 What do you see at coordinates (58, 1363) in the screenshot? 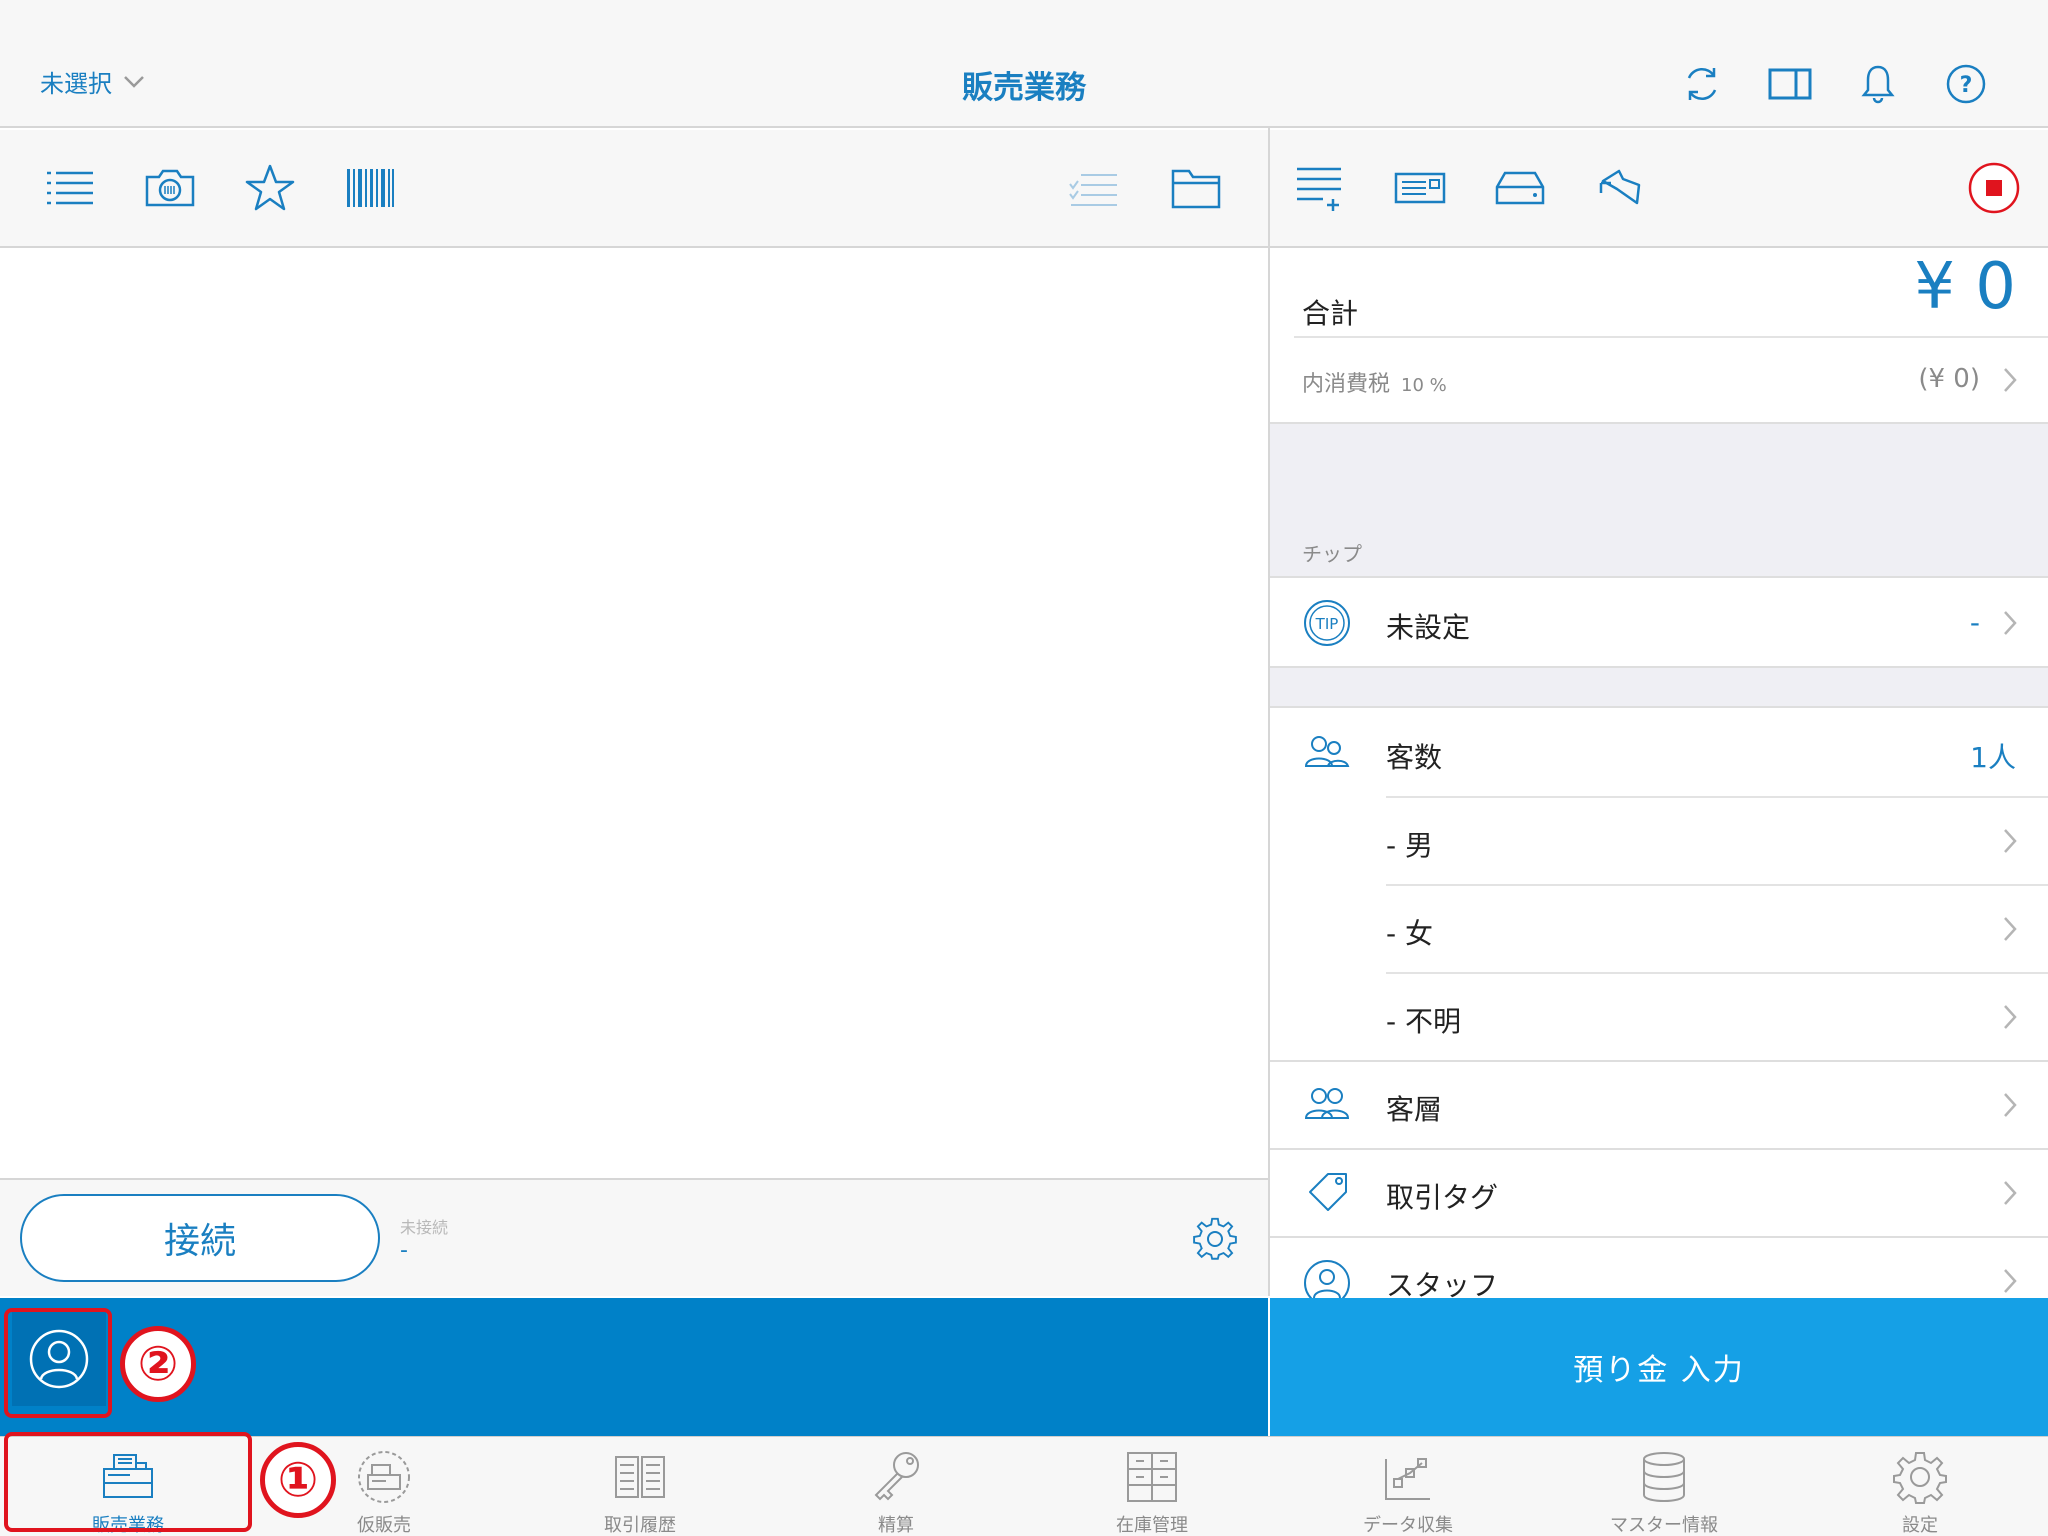
I see `highlight-customer-button` at bounding box center [58, 1363].